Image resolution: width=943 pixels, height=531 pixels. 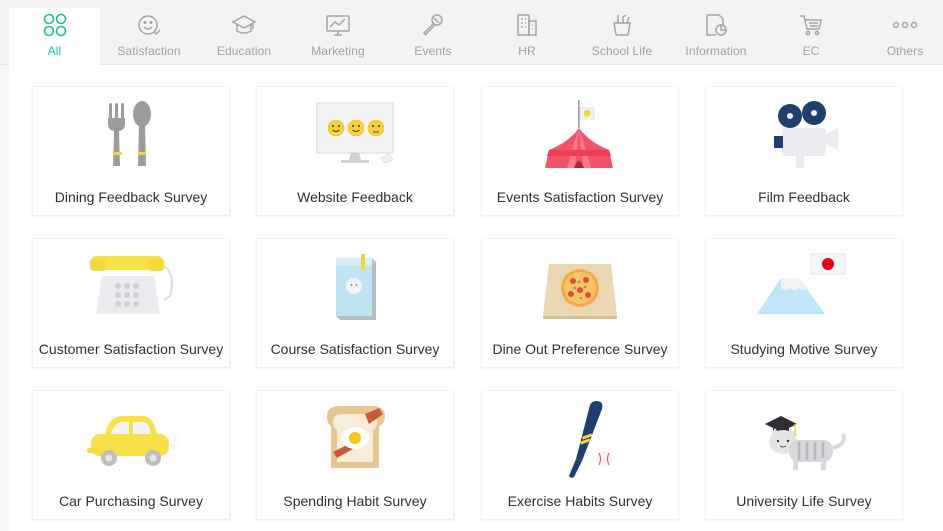 I want to click on template-card-customer-satisfaction: Customer Satisfaction Survey, so click(x=131, y=303).